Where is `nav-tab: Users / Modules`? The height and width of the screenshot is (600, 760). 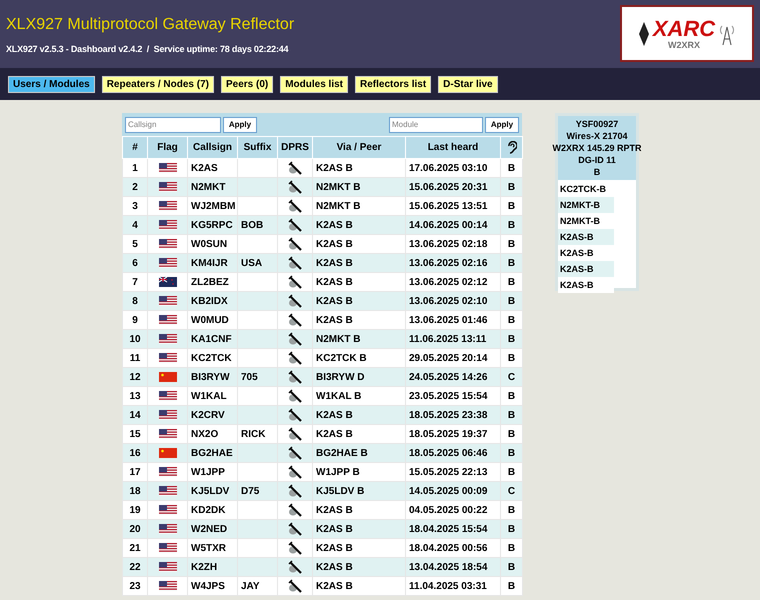
nav-tab: Users / Modules is located at coordinates (51, 84).